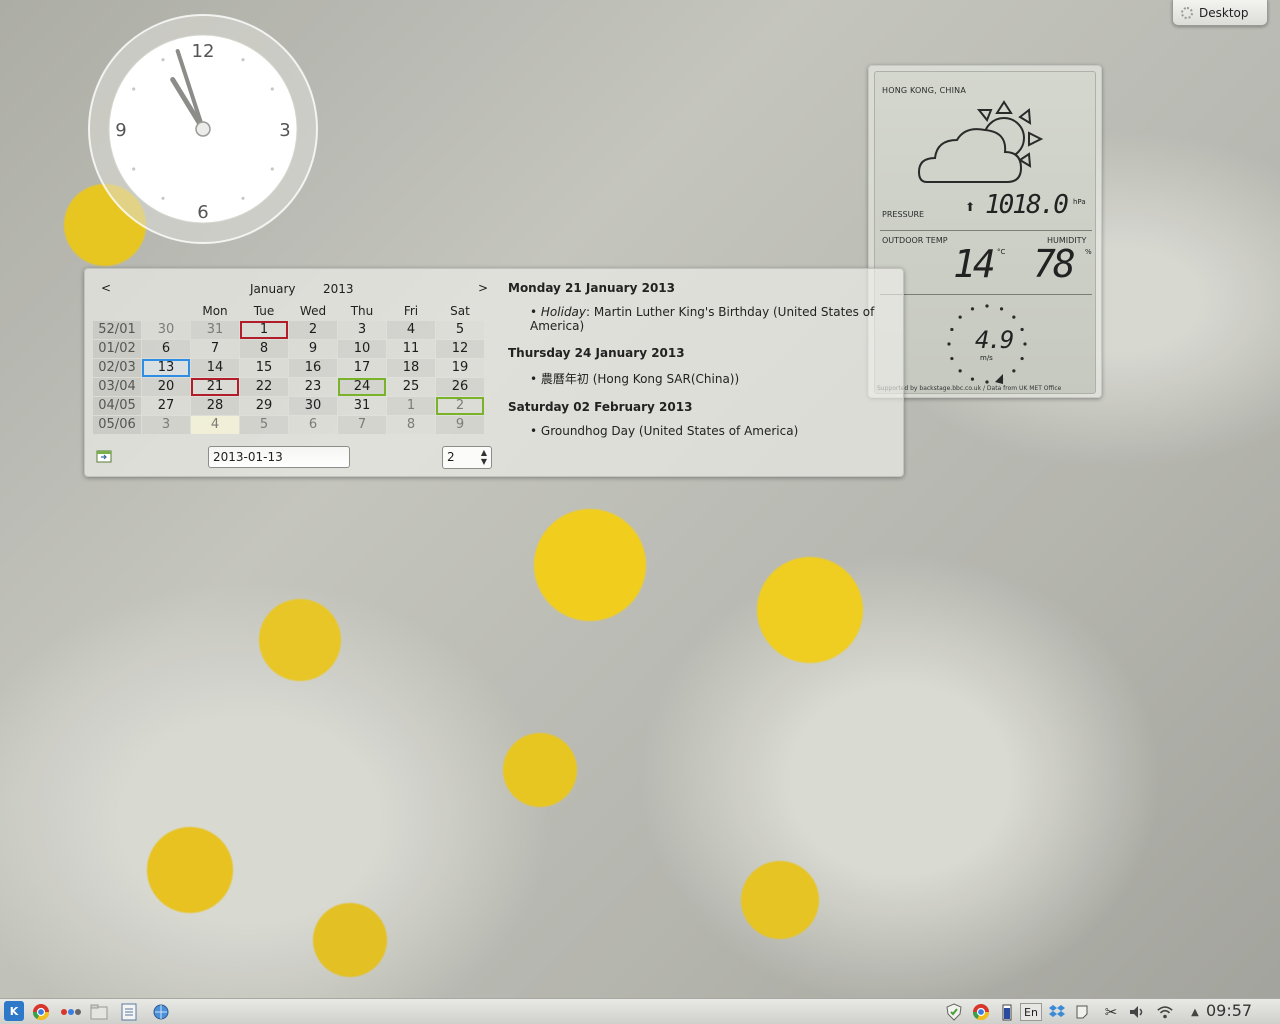 This screenshot has width=1280, height=1024. What do you see at coordinates (1054, 264) in the screenshot?
I see `humidity-value: 78` at bounding box center [1054, 264].